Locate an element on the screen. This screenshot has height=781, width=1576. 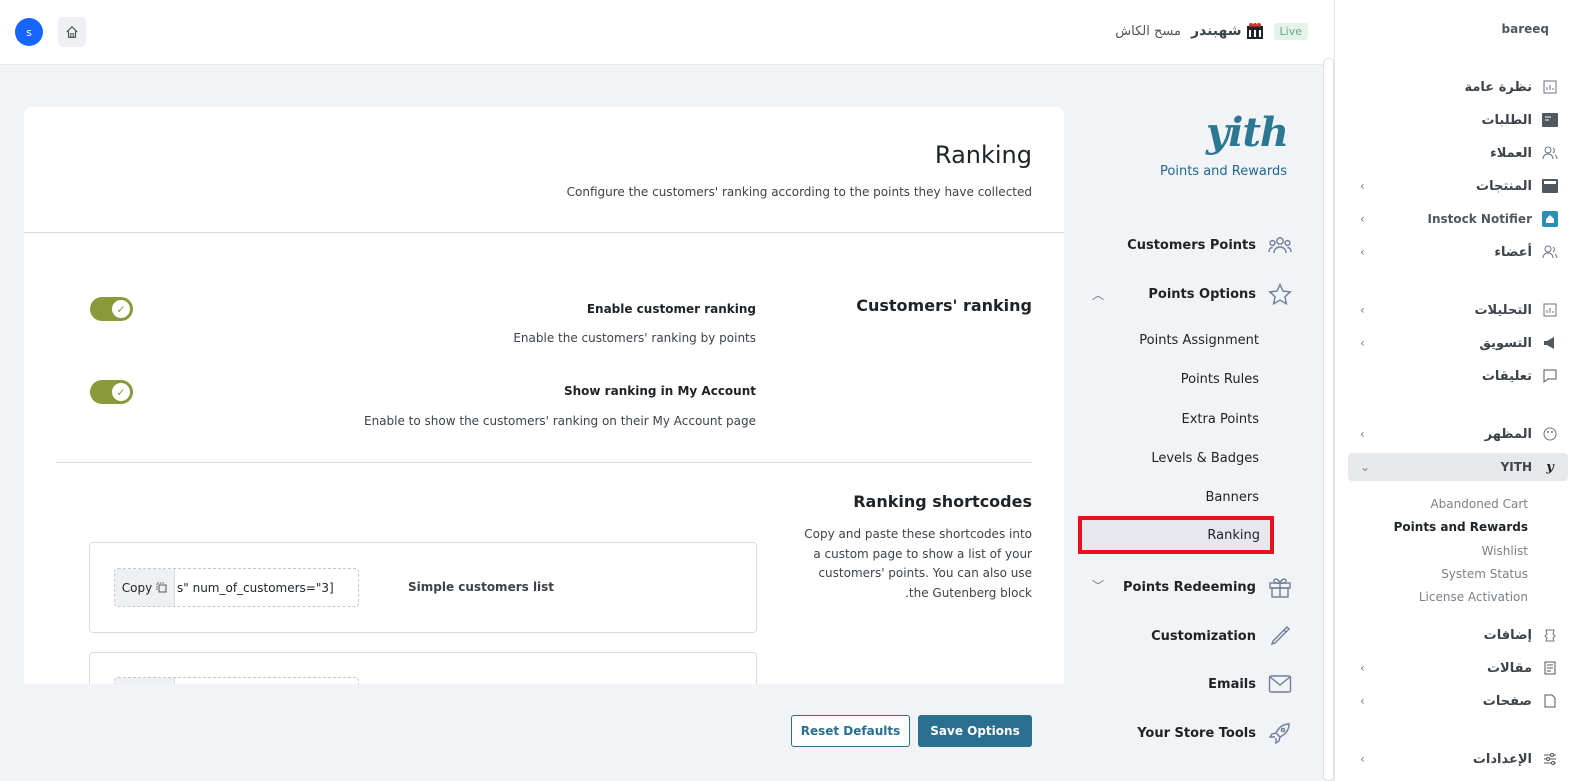
shortcode-text: s" num_of_customers="3] is located at coordinates (266, 587).